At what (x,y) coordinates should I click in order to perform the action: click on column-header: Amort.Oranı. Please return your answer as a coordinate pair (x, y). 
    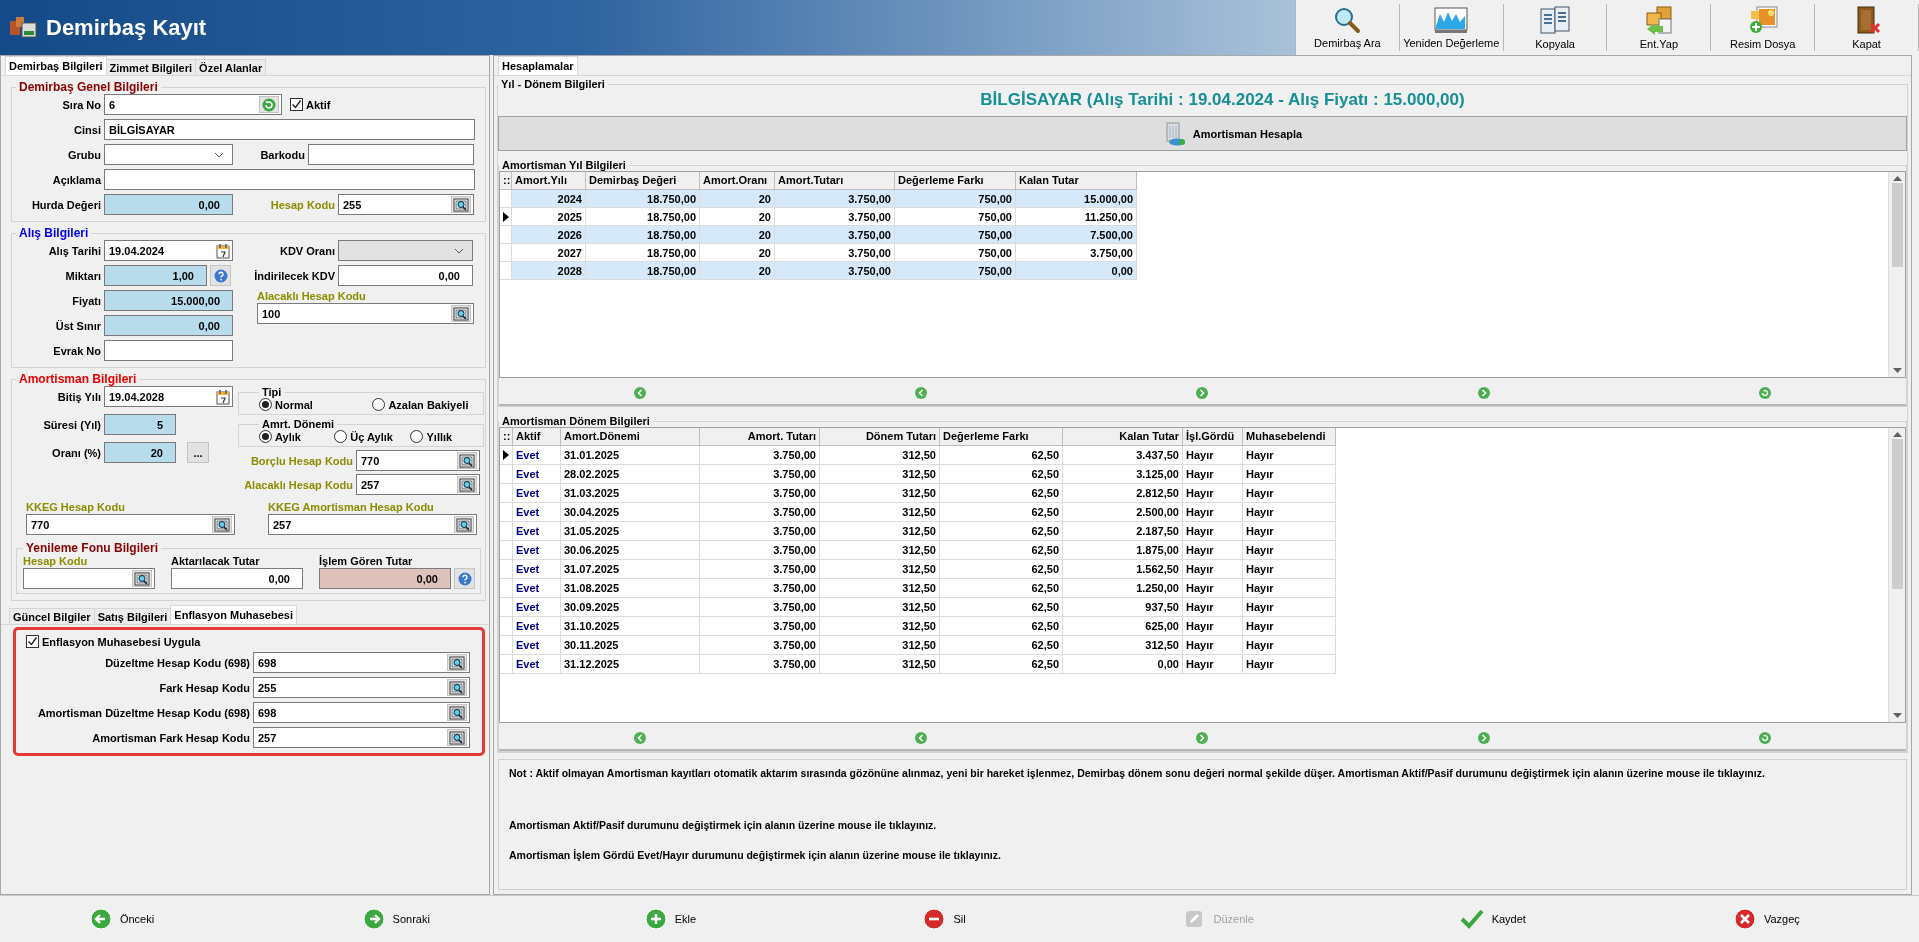
    Looking at the image, I should click on (737, 181).